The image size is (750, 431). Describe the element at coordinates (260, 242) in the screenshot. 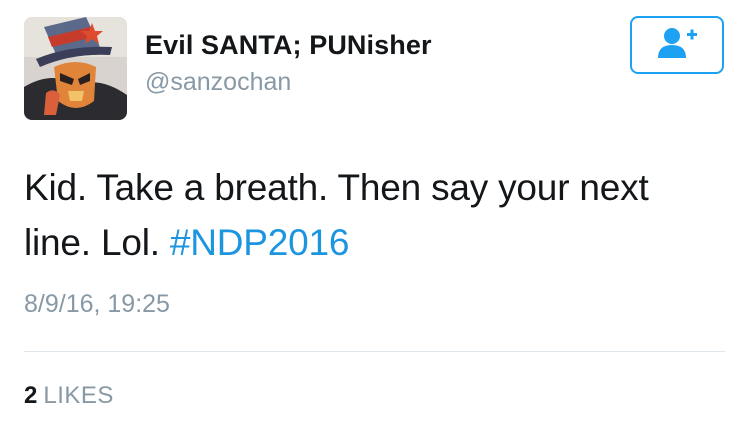

I see `hashtag-link: #NDP2016` at that location.